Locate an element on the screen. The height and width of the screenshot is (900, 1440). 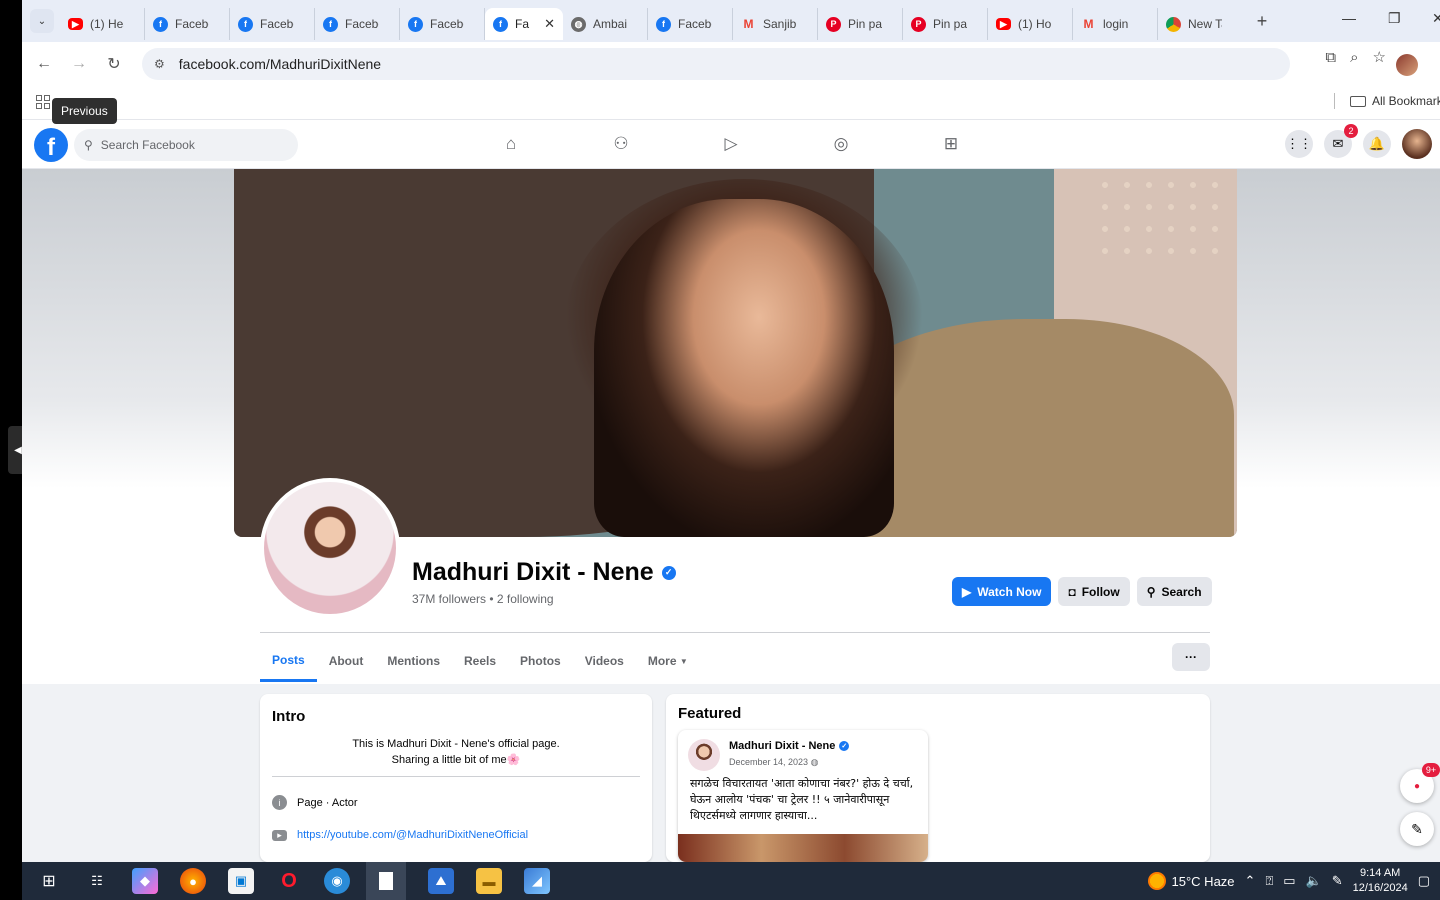
tab-photos: Photos is located at coordinates (540, 661).